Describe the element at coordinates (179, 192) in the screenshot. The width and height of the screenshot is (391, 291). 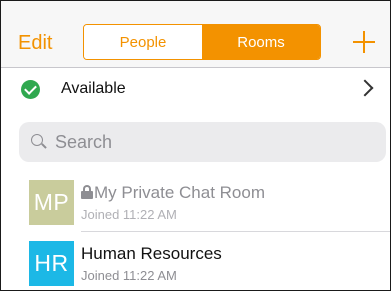
I see `room-title-text: My Private Chat Room` at that location.